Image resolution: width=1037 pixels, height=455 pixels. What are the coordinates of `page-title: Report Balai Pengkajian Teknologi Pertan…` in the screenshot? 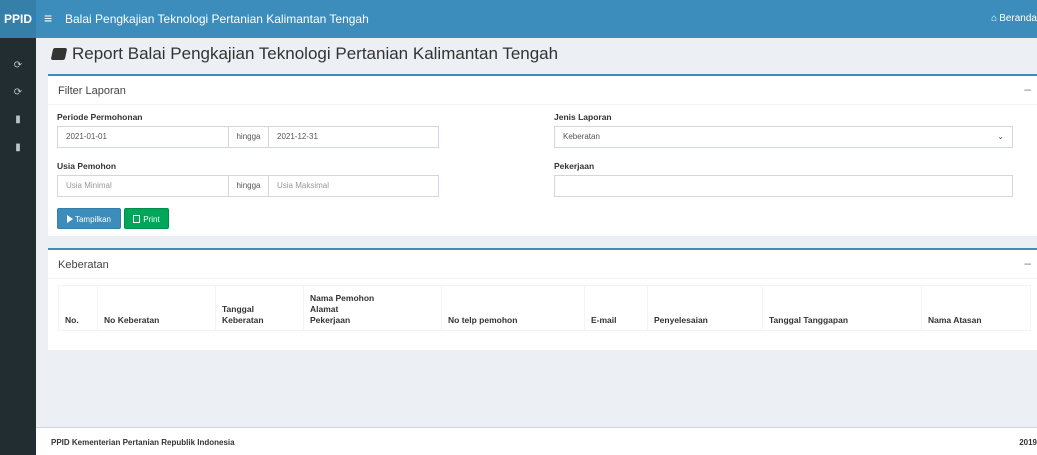 It's located at (304, 54).